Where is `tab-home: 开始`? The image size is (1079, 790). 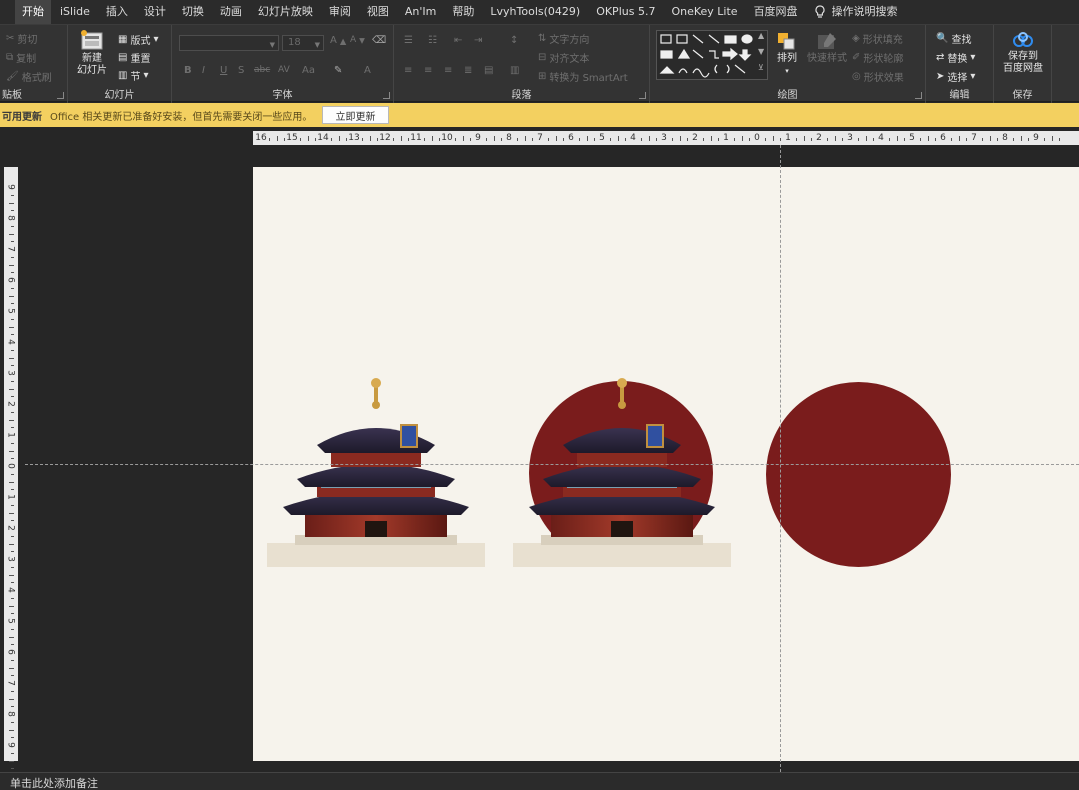 tab-home: 开始 is located at coordinates (33, 12).